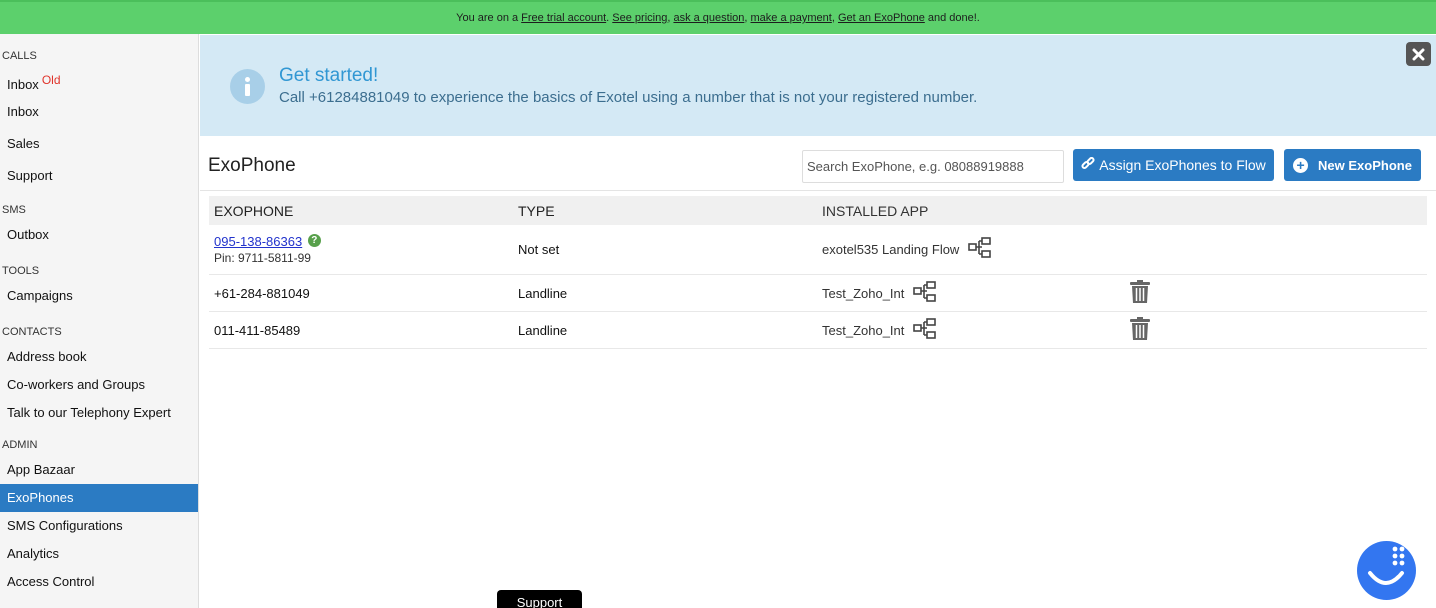  What do you see at coordinates (252, 165) in the screenshot?
I see `page-title: ExoPhone` at bounding box center [252, 165].